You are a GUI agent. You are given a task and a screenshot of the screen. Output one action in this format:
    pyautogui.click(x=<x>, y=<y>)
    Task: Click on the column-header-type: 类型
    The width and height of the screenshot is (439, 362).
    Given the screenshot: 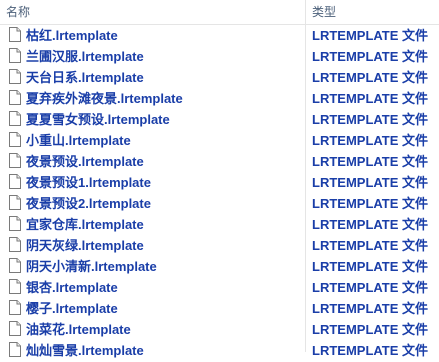 What is the action you would take?
    pyautogui.click(x=375, y=12)
    